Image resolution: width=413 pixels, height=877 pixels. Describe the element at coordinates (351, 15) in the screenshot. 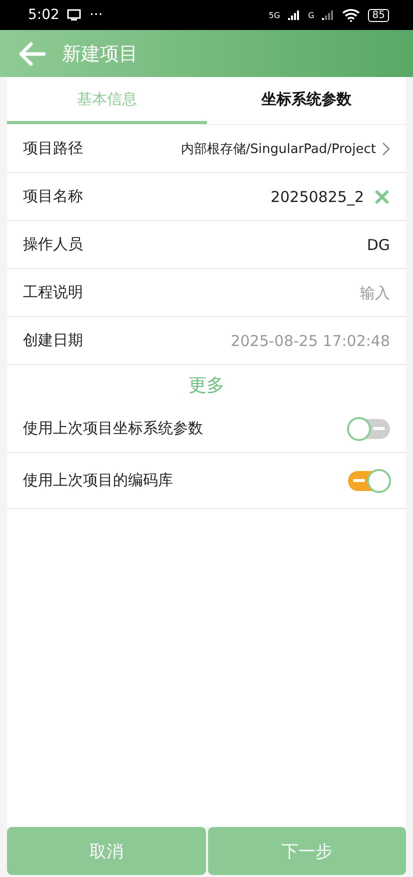

I see `wifi-icon` at that location.